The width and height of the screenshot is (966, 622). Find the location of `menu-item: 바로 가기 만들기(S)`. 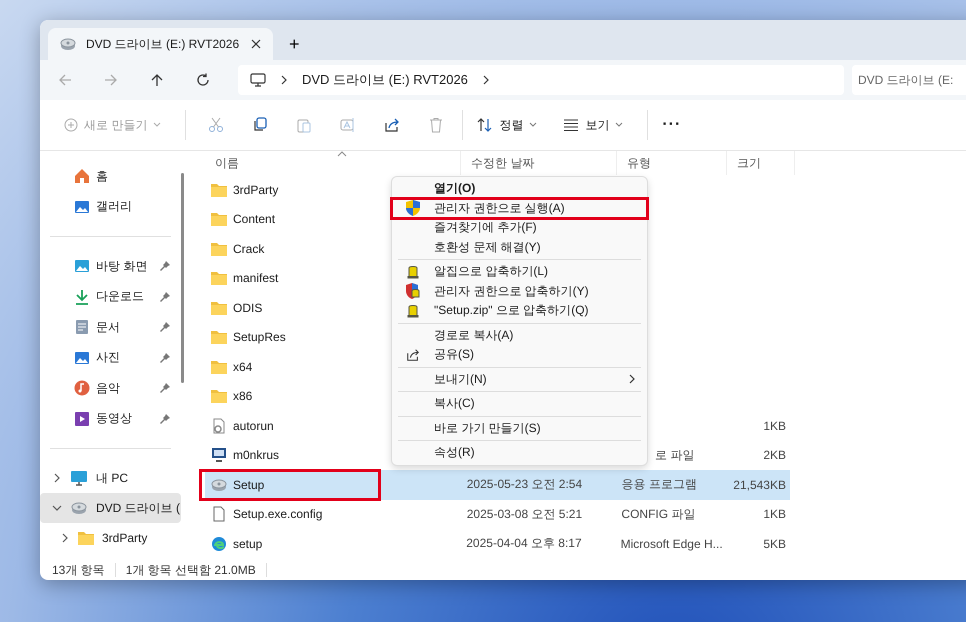

menu-item: 바로 가기 만들기(S) is located at coordinates (519, 428).